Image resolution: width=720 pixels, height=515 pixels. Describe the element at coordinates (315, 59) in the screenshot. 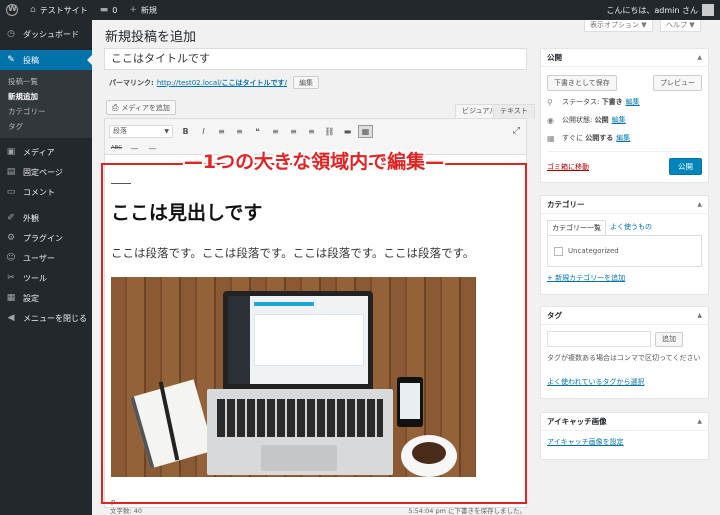

I see `post-title-input: ここはタイトルです` at that location.